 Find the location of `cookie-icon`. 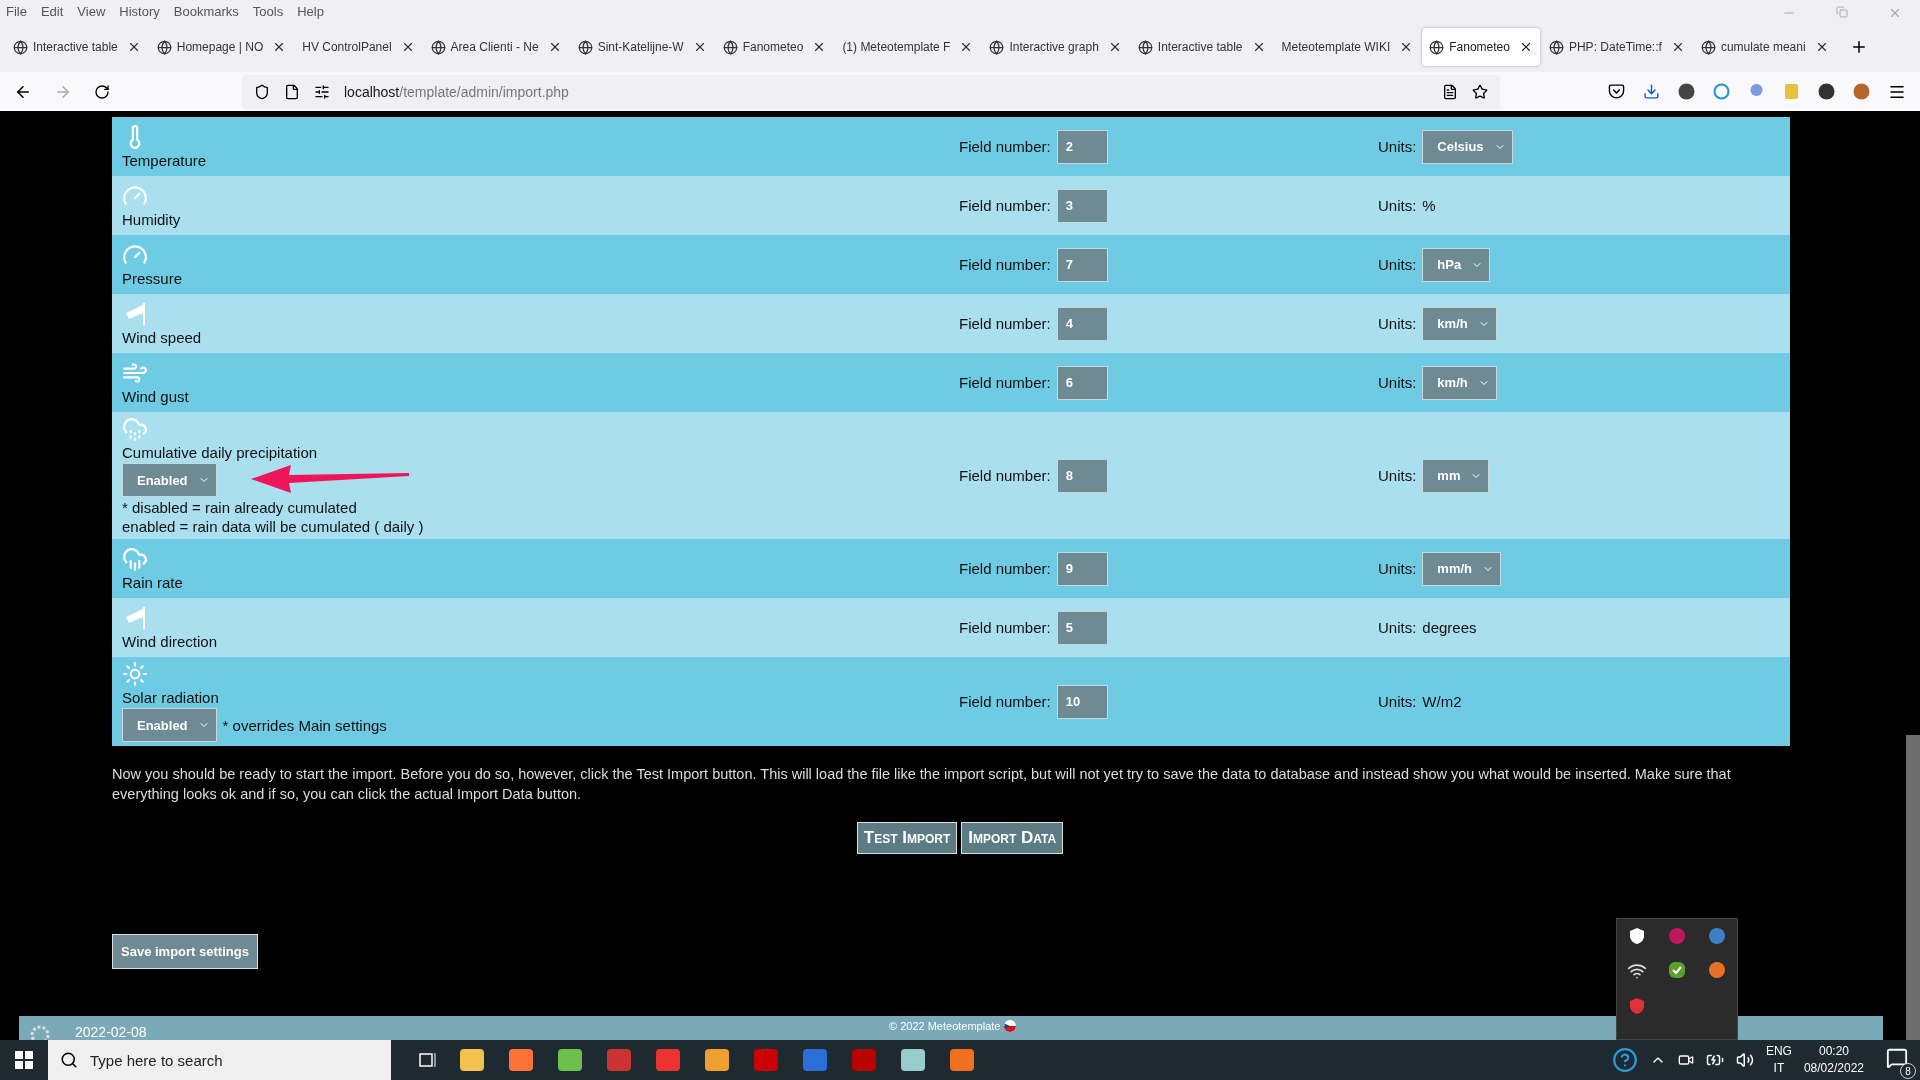

cookie-icon is located at coordinates (1861, 91).